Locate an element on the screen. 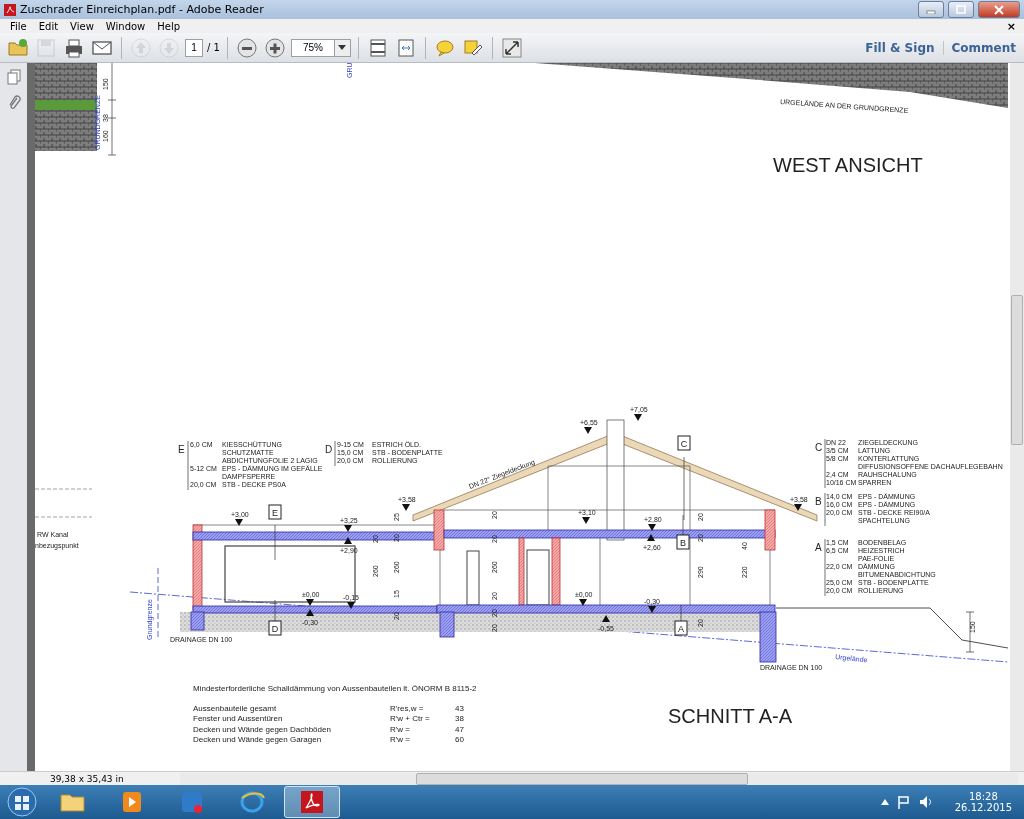  view-title: SCHNITT A-A is located at coordinates (730, 716).